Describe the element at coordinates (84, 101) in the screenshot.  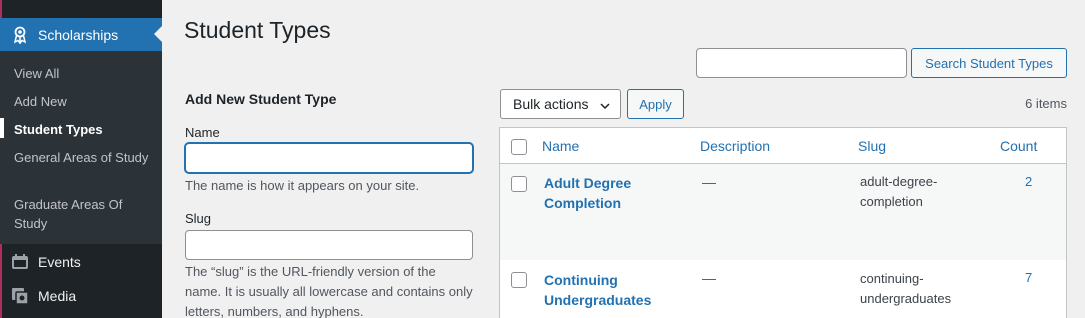
I see `submenu-add-new: Add New` at that location.